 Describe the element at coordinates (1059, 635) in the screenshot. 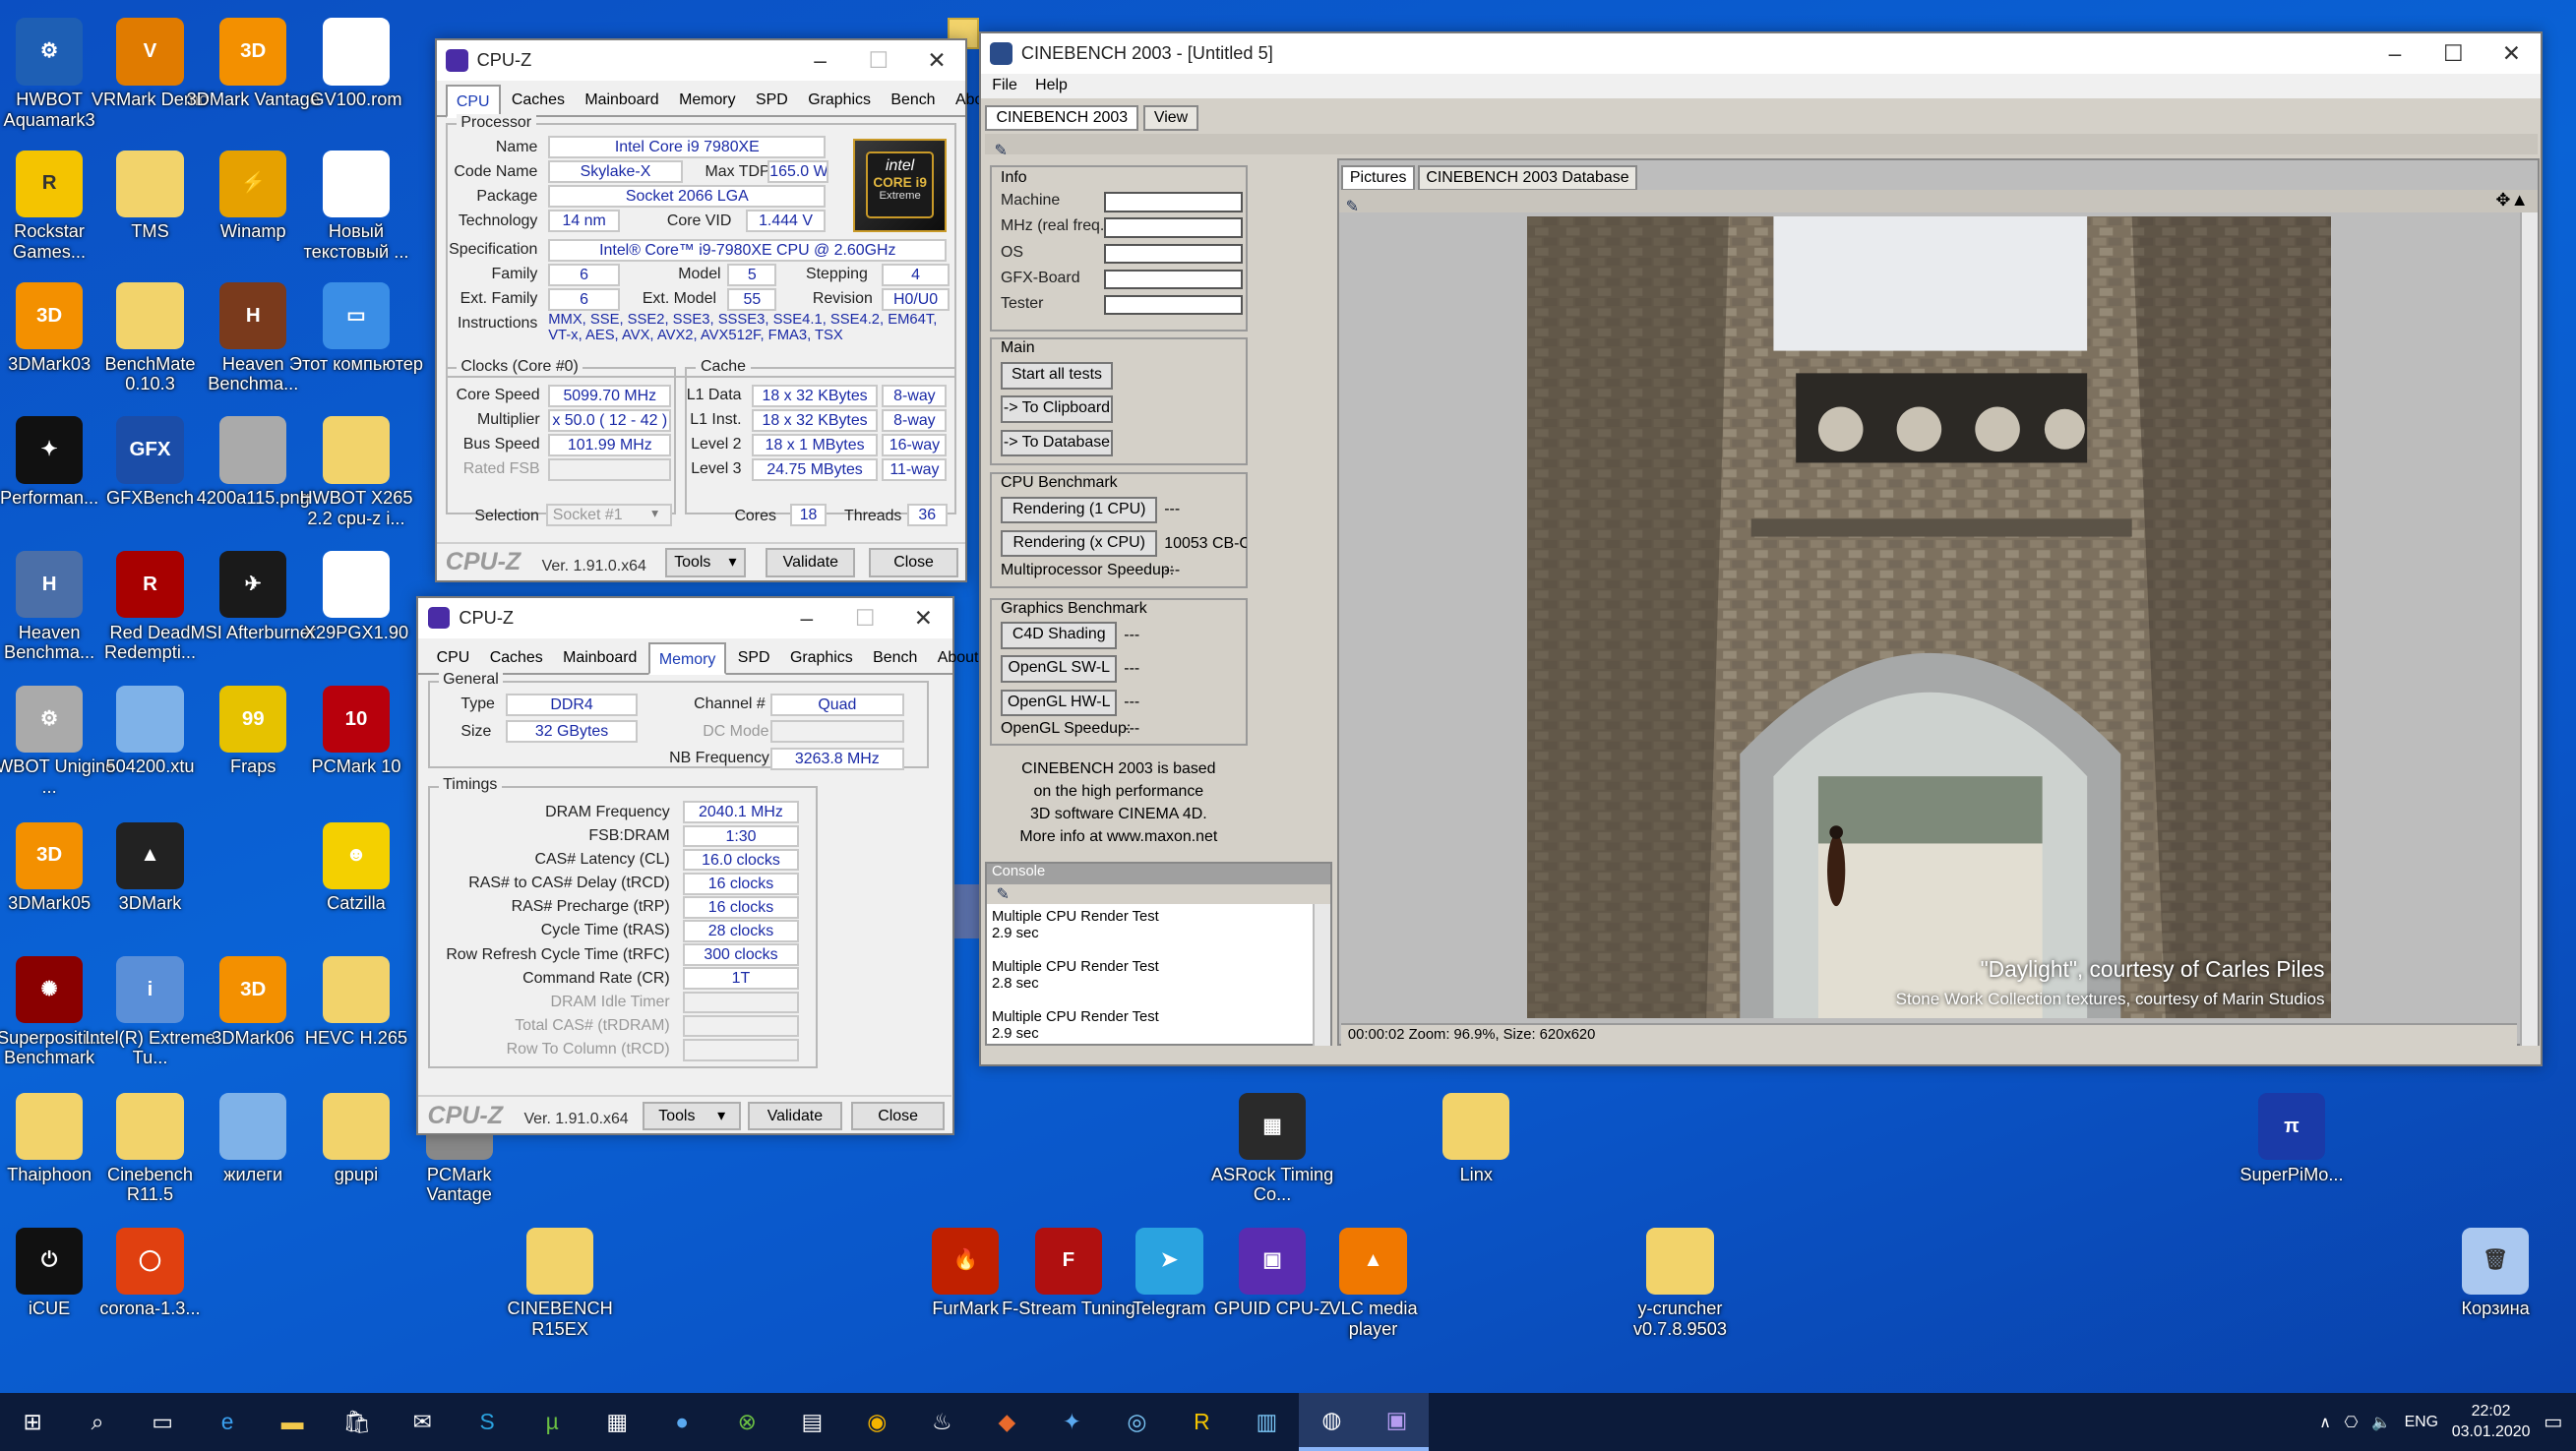

I see `c4d-shading-button: C4D Shading` at that location.